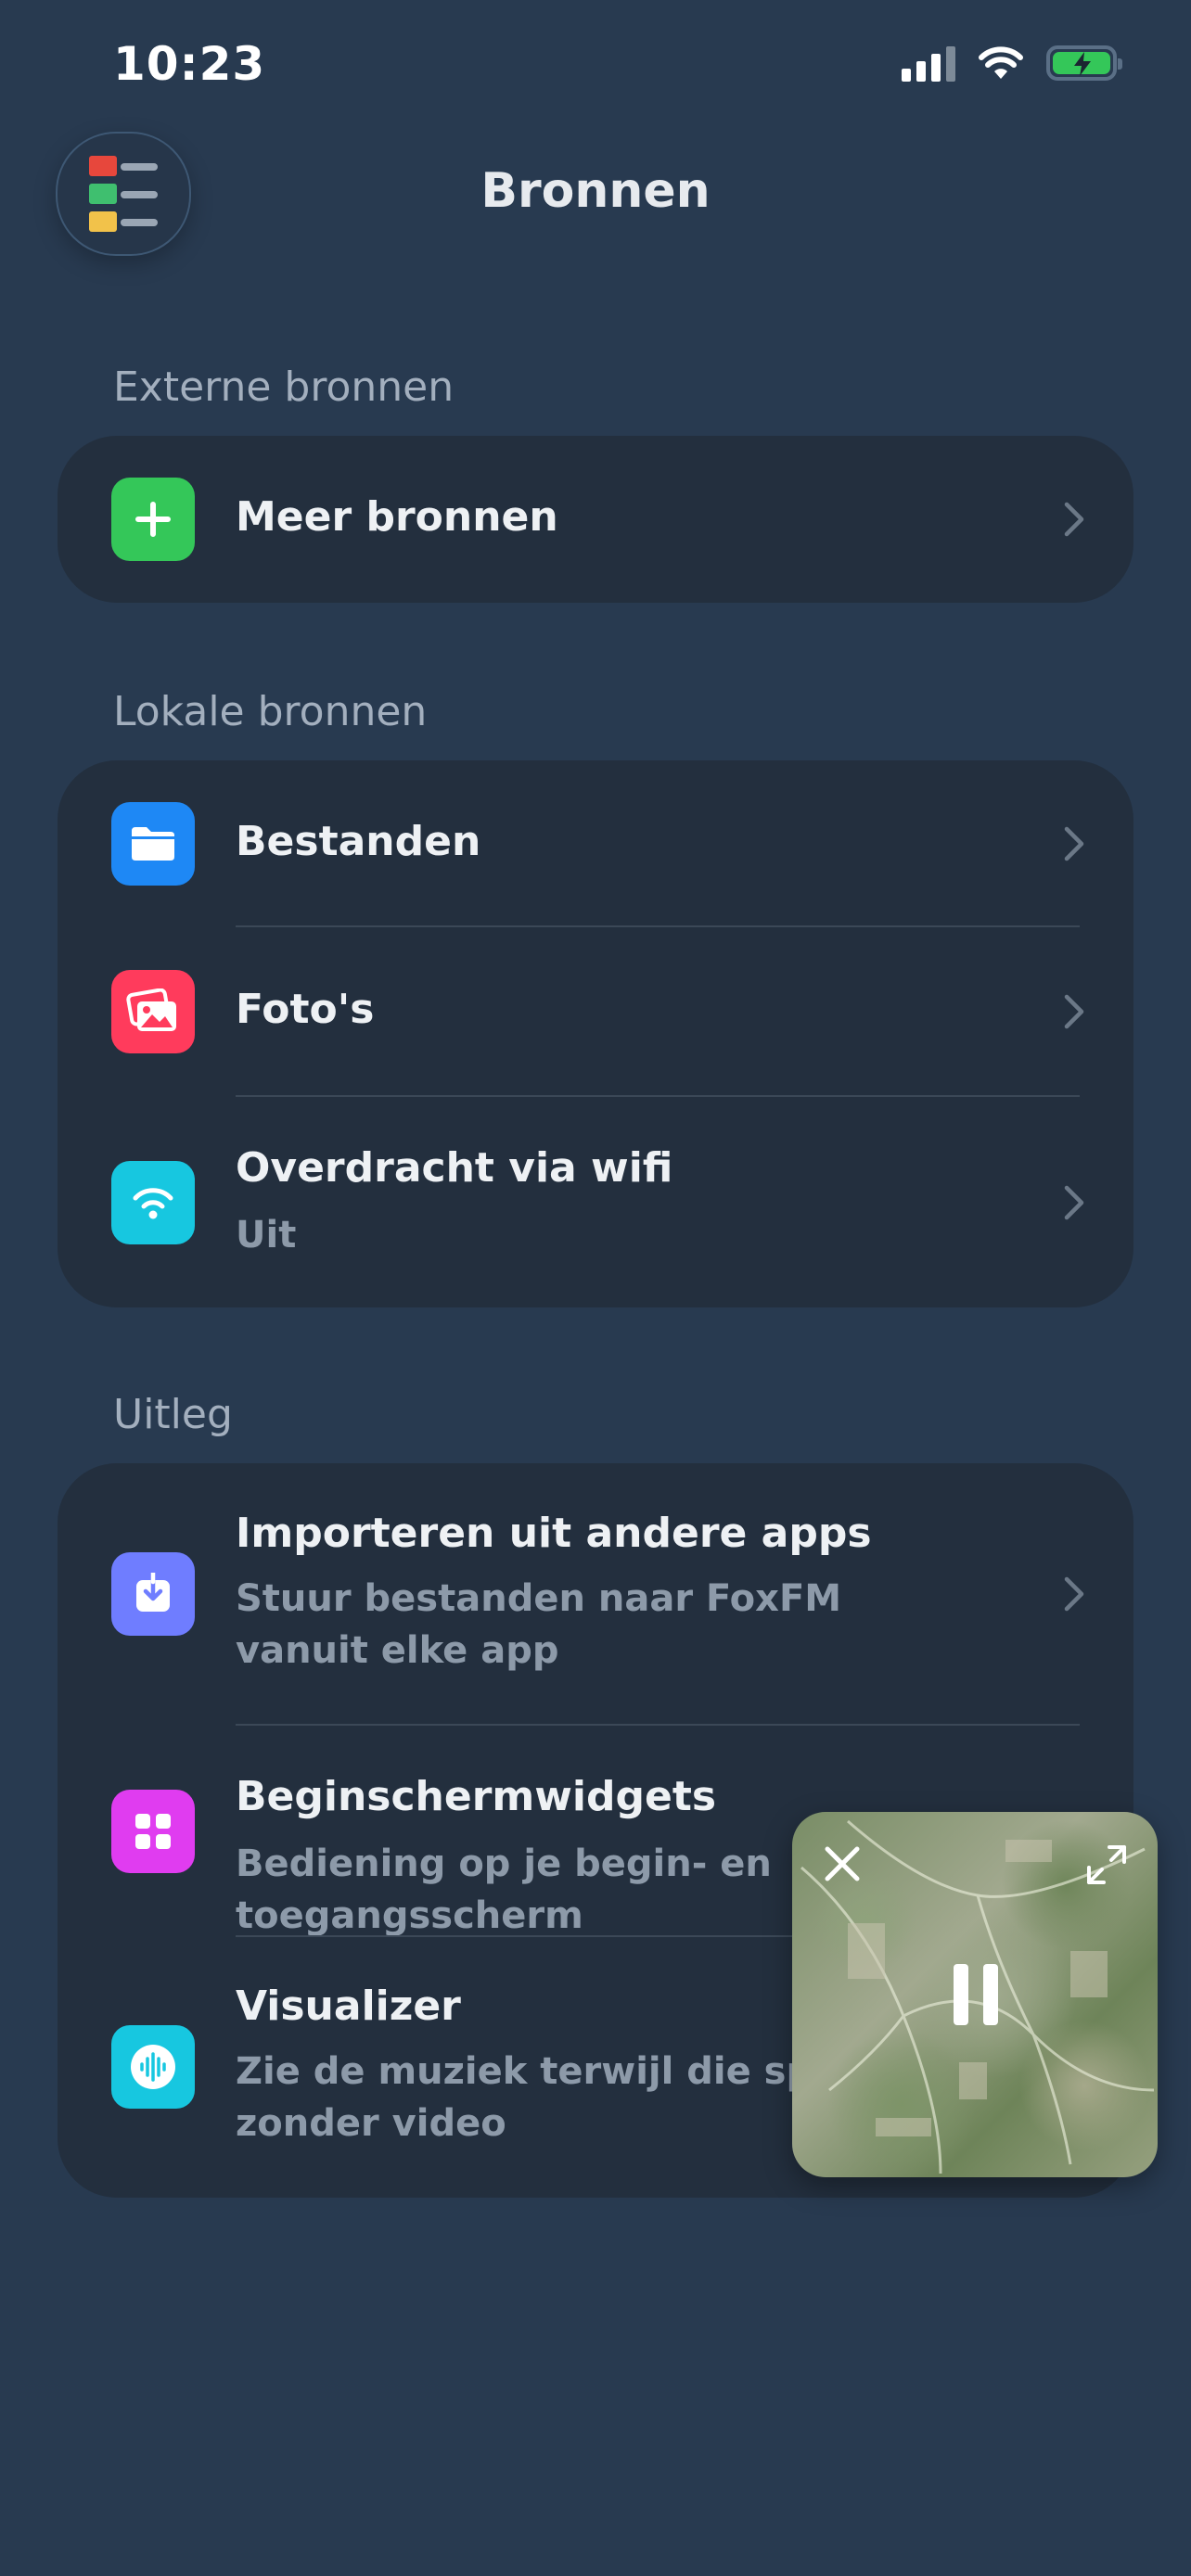 The image size is (1191, 2576). I want to click on section-header-local: Lokale bronnen, so click(270, 712).